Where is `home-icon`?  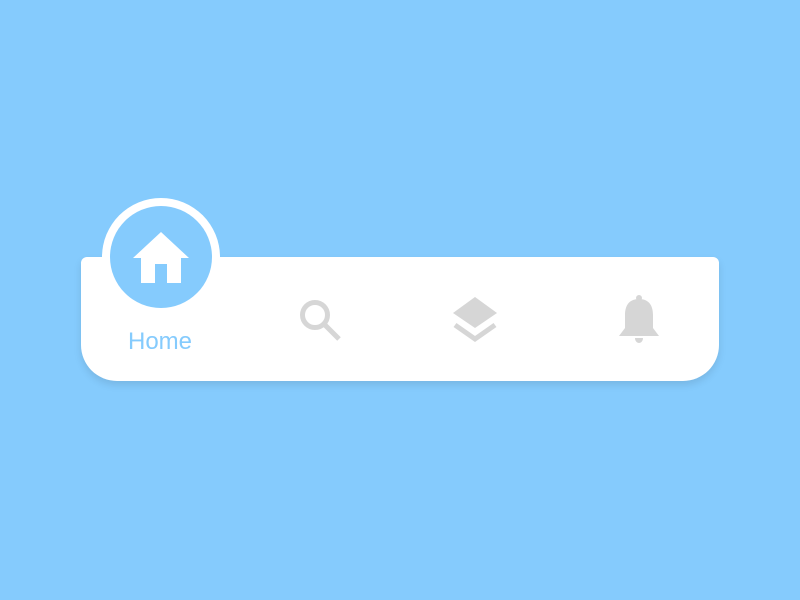 home-icon is located at coordinates (161, 257).